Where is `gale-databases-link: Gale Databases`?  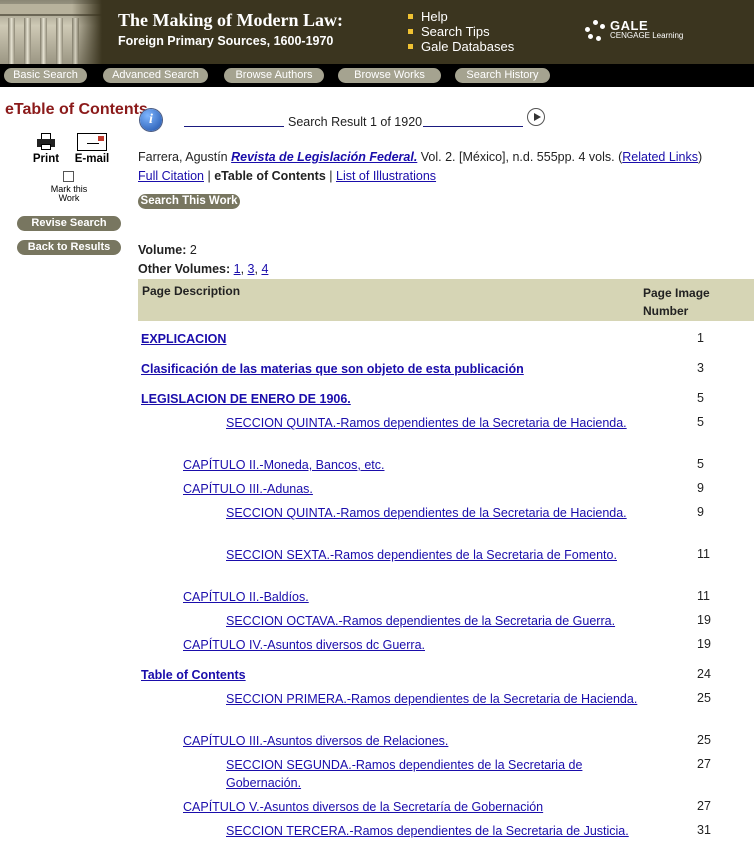 gale-databases-link: Gale Databases is located at coordinates (461, 46).